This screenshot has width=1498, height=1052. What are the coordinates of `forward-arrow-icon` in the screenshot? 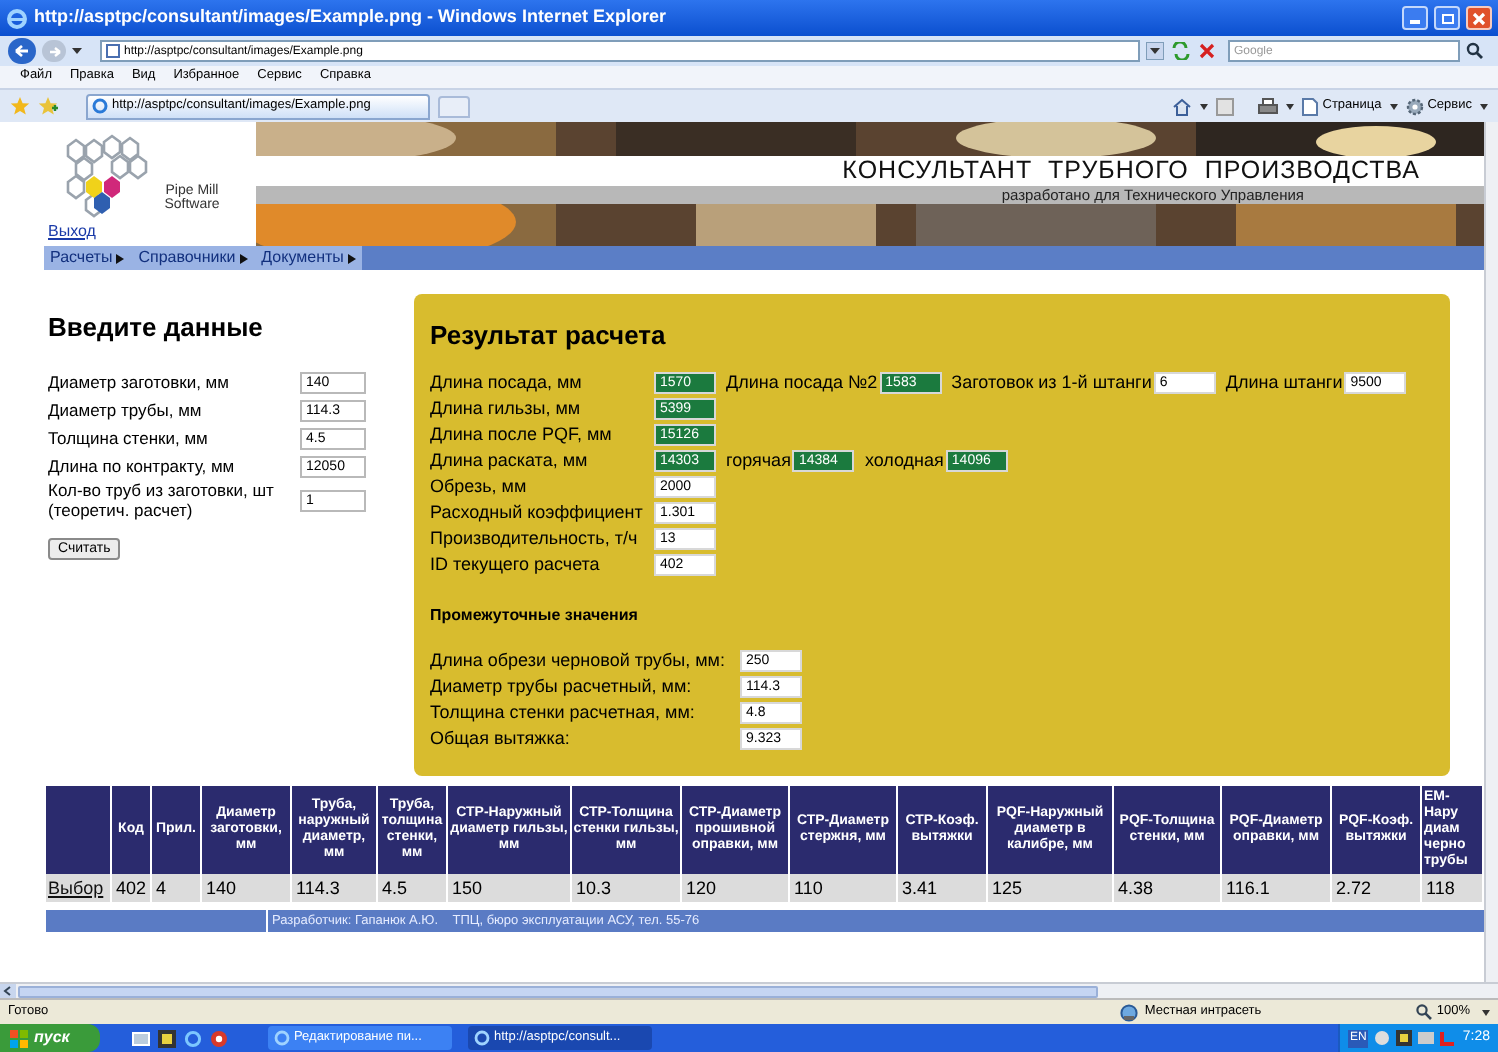 It's located at (54, 51).